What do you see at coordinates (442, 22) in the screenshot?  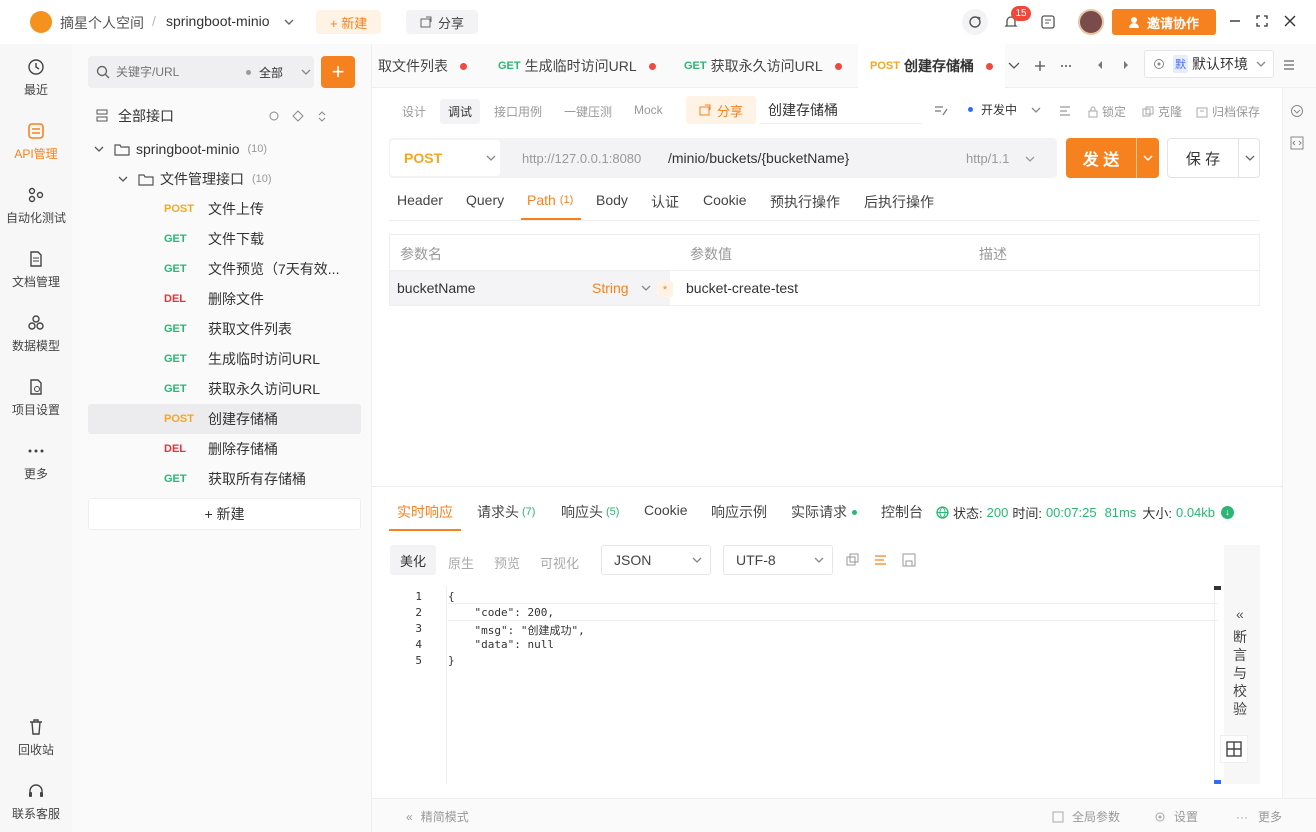 I see `share-button: 分享` at bounding box center [442, 22].